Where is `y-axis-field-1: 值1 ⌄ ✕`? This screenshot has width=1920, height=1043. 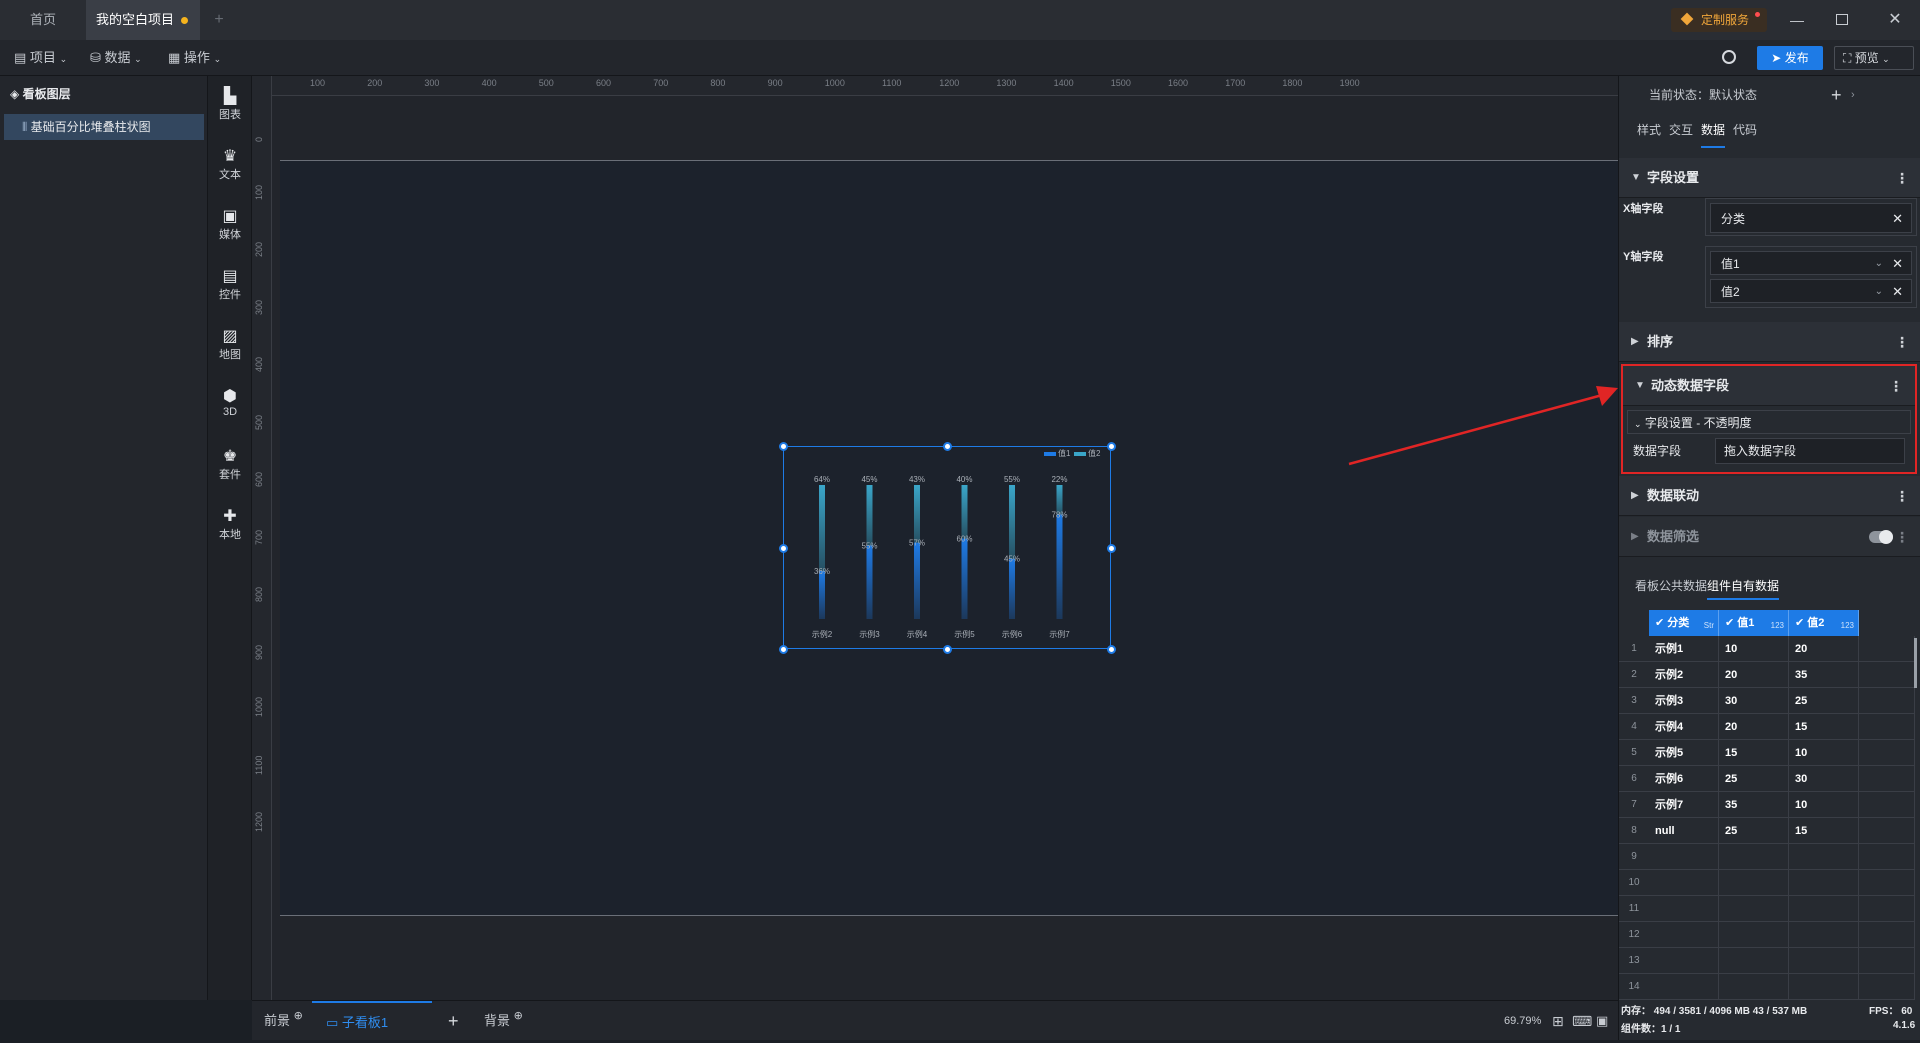
y-axis-field-1: 值1 ⌄ ✕ is located at coordinates (1811, 263).